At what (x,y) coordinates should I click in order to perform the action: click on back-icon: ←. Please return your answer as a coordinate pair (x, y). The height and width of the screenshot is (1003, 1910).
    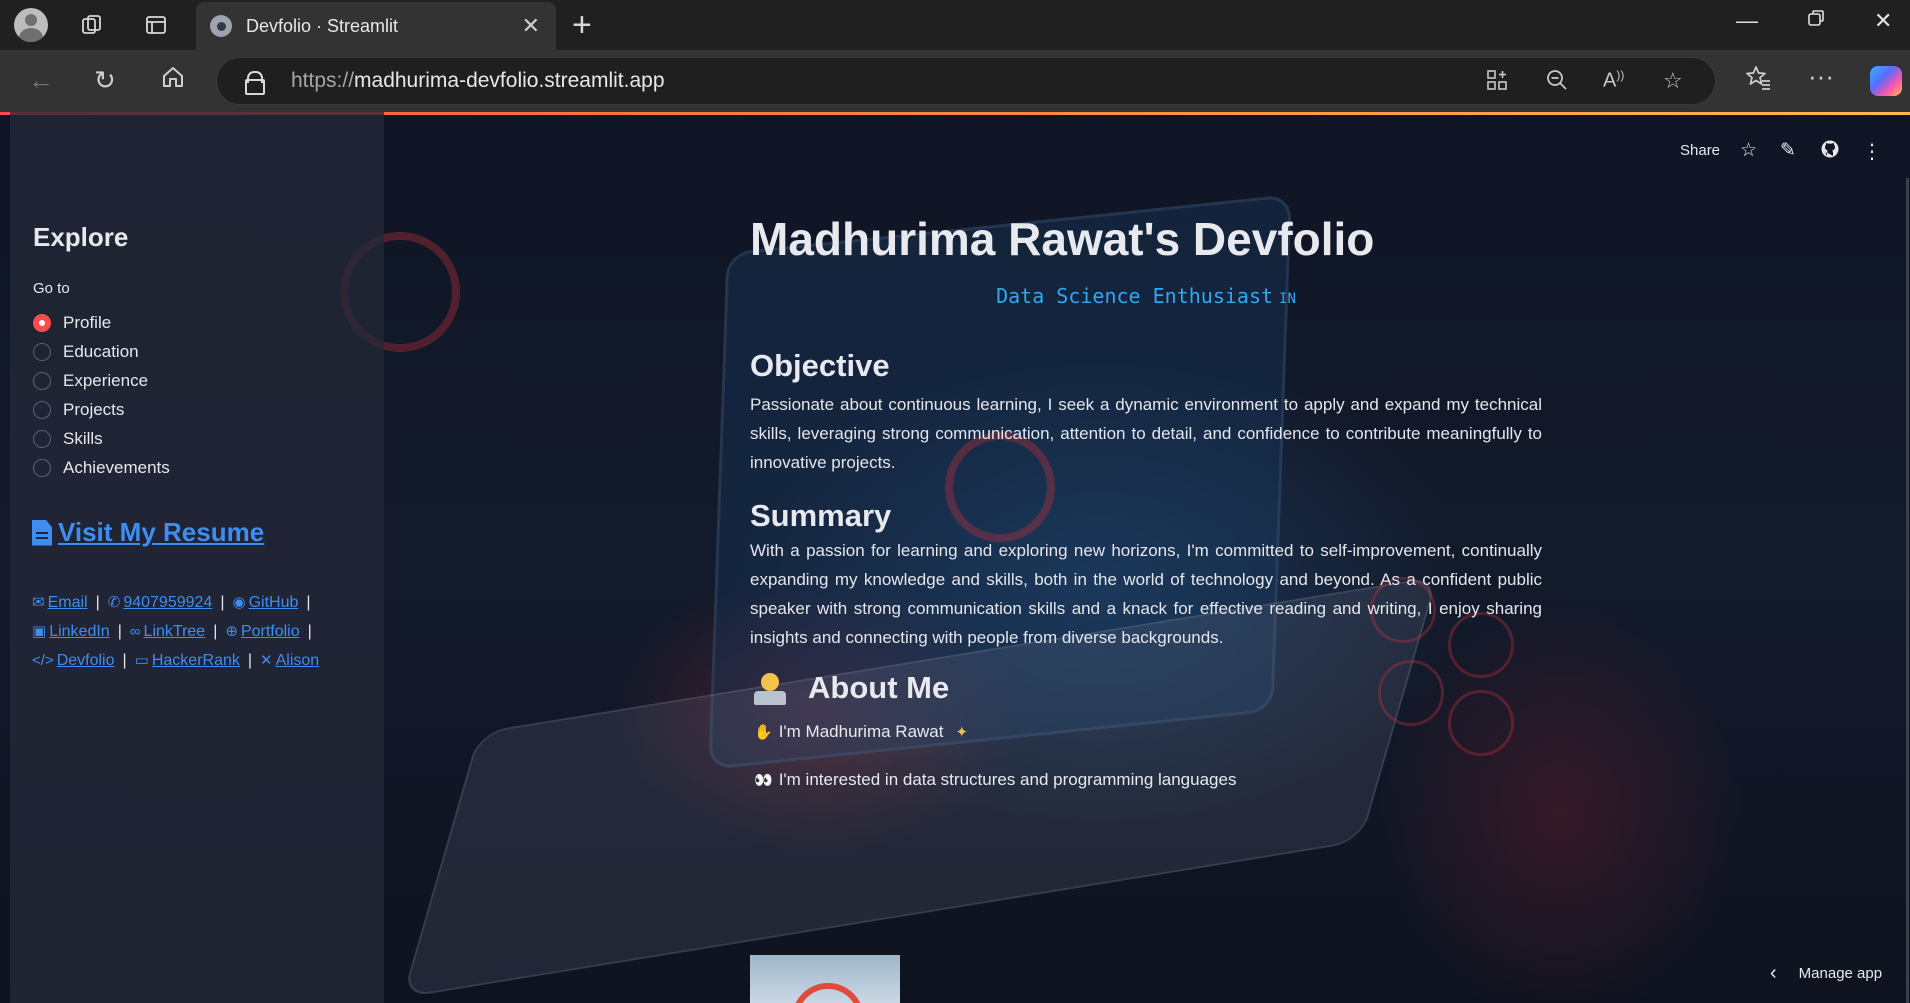
    Looking at the image, I should click on (41, 80).